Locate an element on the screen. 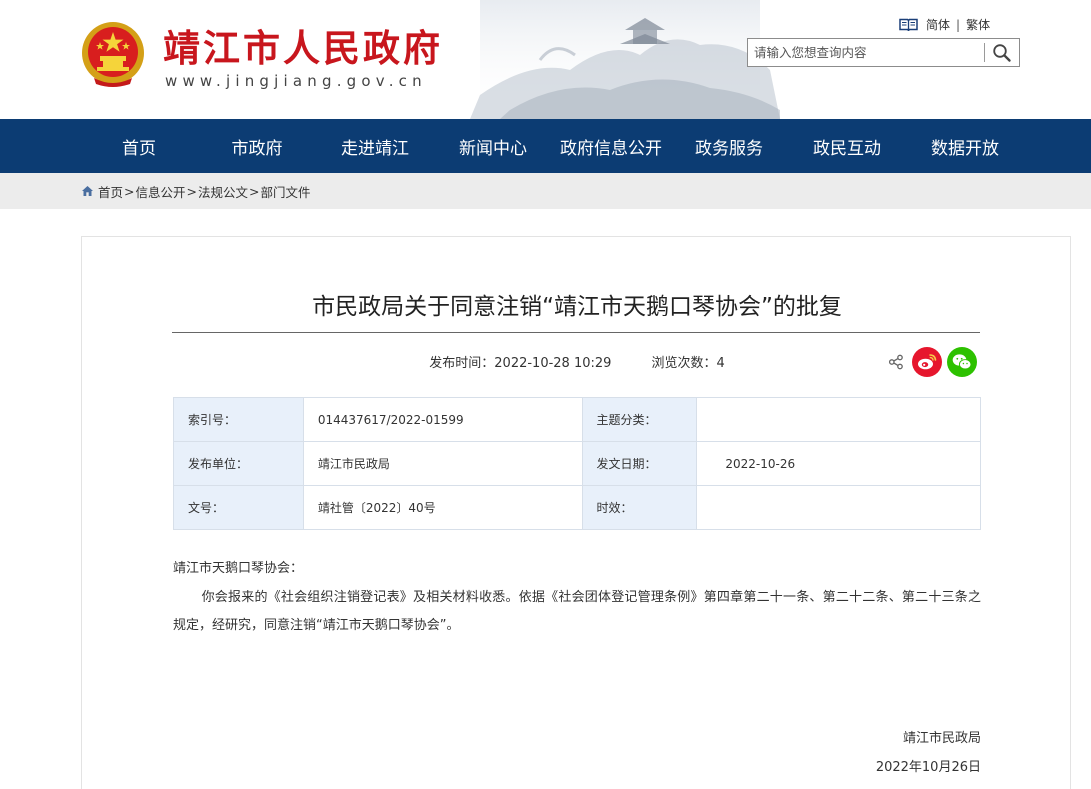  issue-date-label: 发文日期： is located at coordinates (639, 463).